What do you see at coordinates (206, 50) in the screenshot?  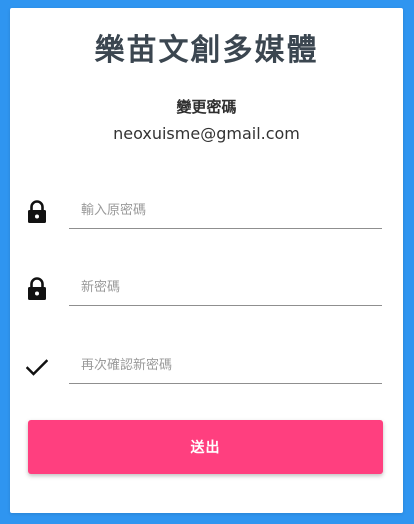 I see `brand-title: 樂苗文創多媒體` at bounding box center [206, 50].